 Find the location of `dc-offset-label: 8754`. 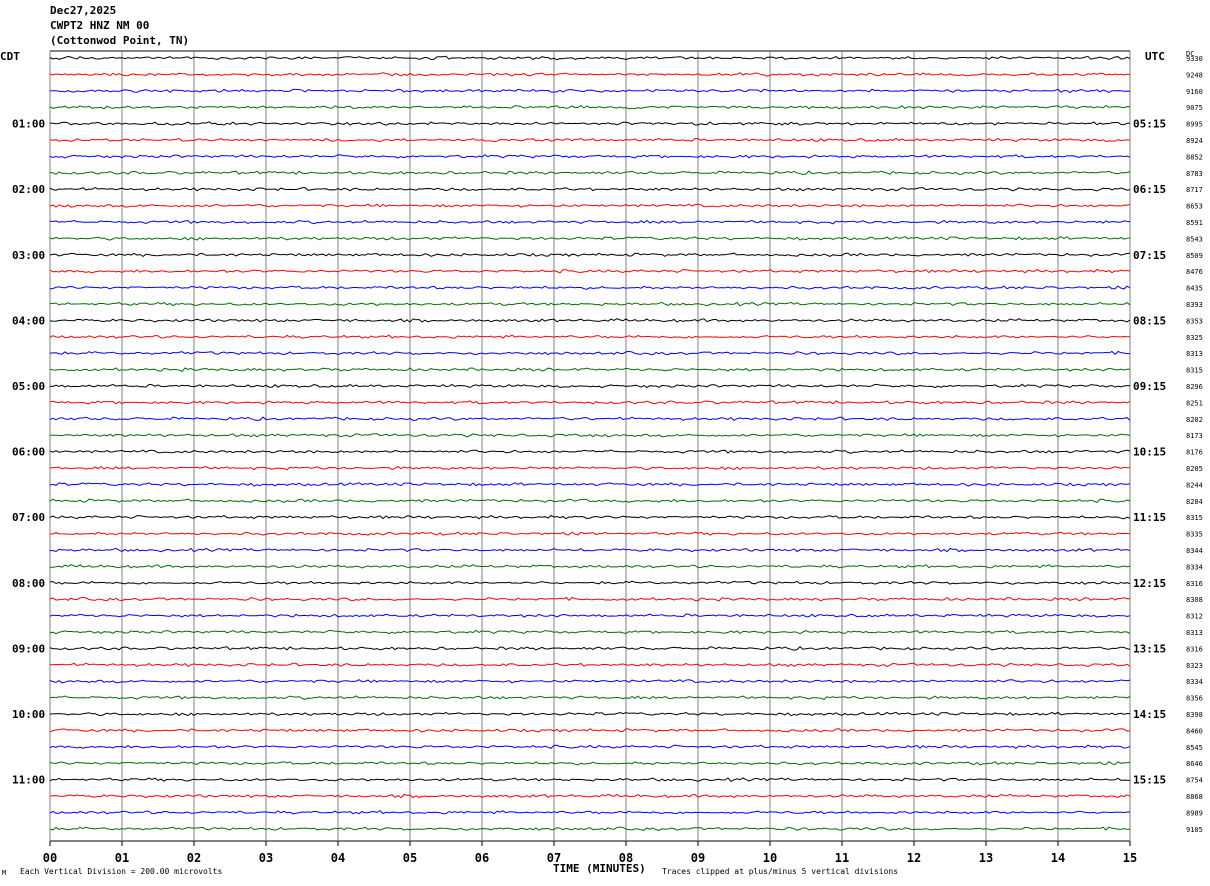

dc-offset-label: 8754 is located at coordinates (1194, 781).